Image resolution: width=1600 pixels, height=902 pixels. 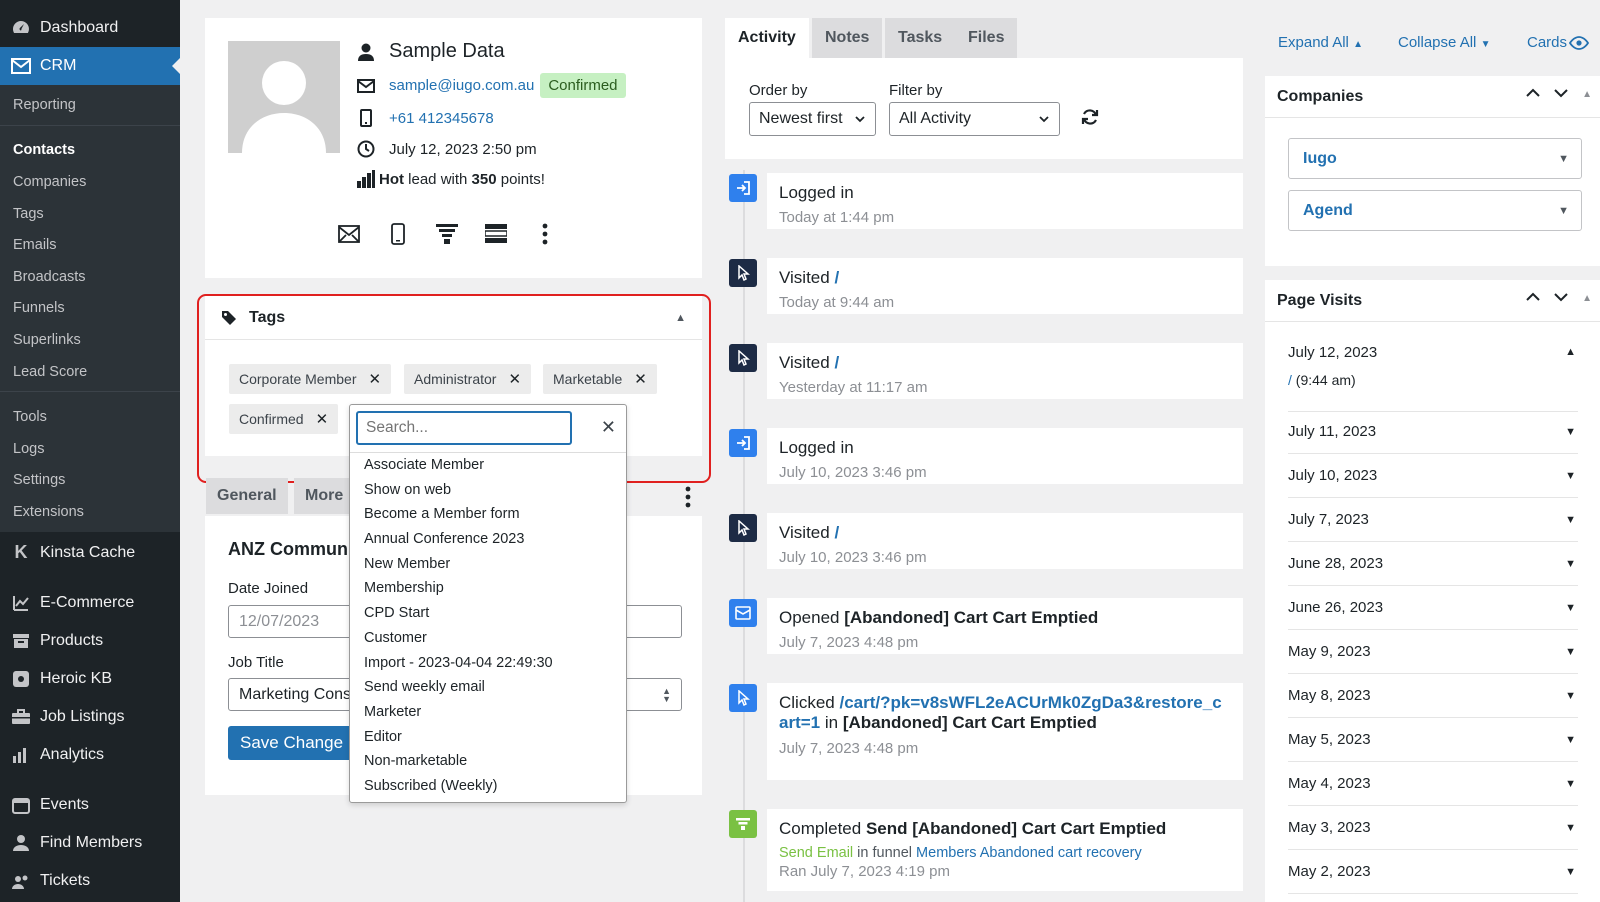 What do you see at coordinates (90, 245) in the screenshot?
I see `submenu-emails: Emails` at bounding box center [90, 245].